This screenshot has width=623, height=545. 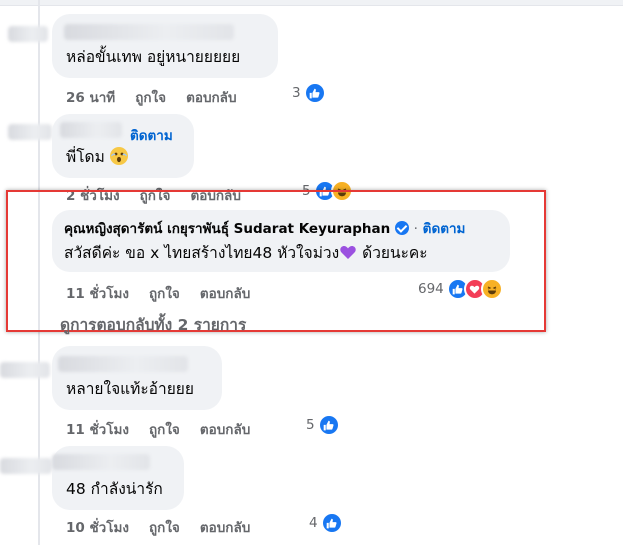 I want to click on comment-text-part2: ด้วยนะคะ, so click(x=395, y=253).